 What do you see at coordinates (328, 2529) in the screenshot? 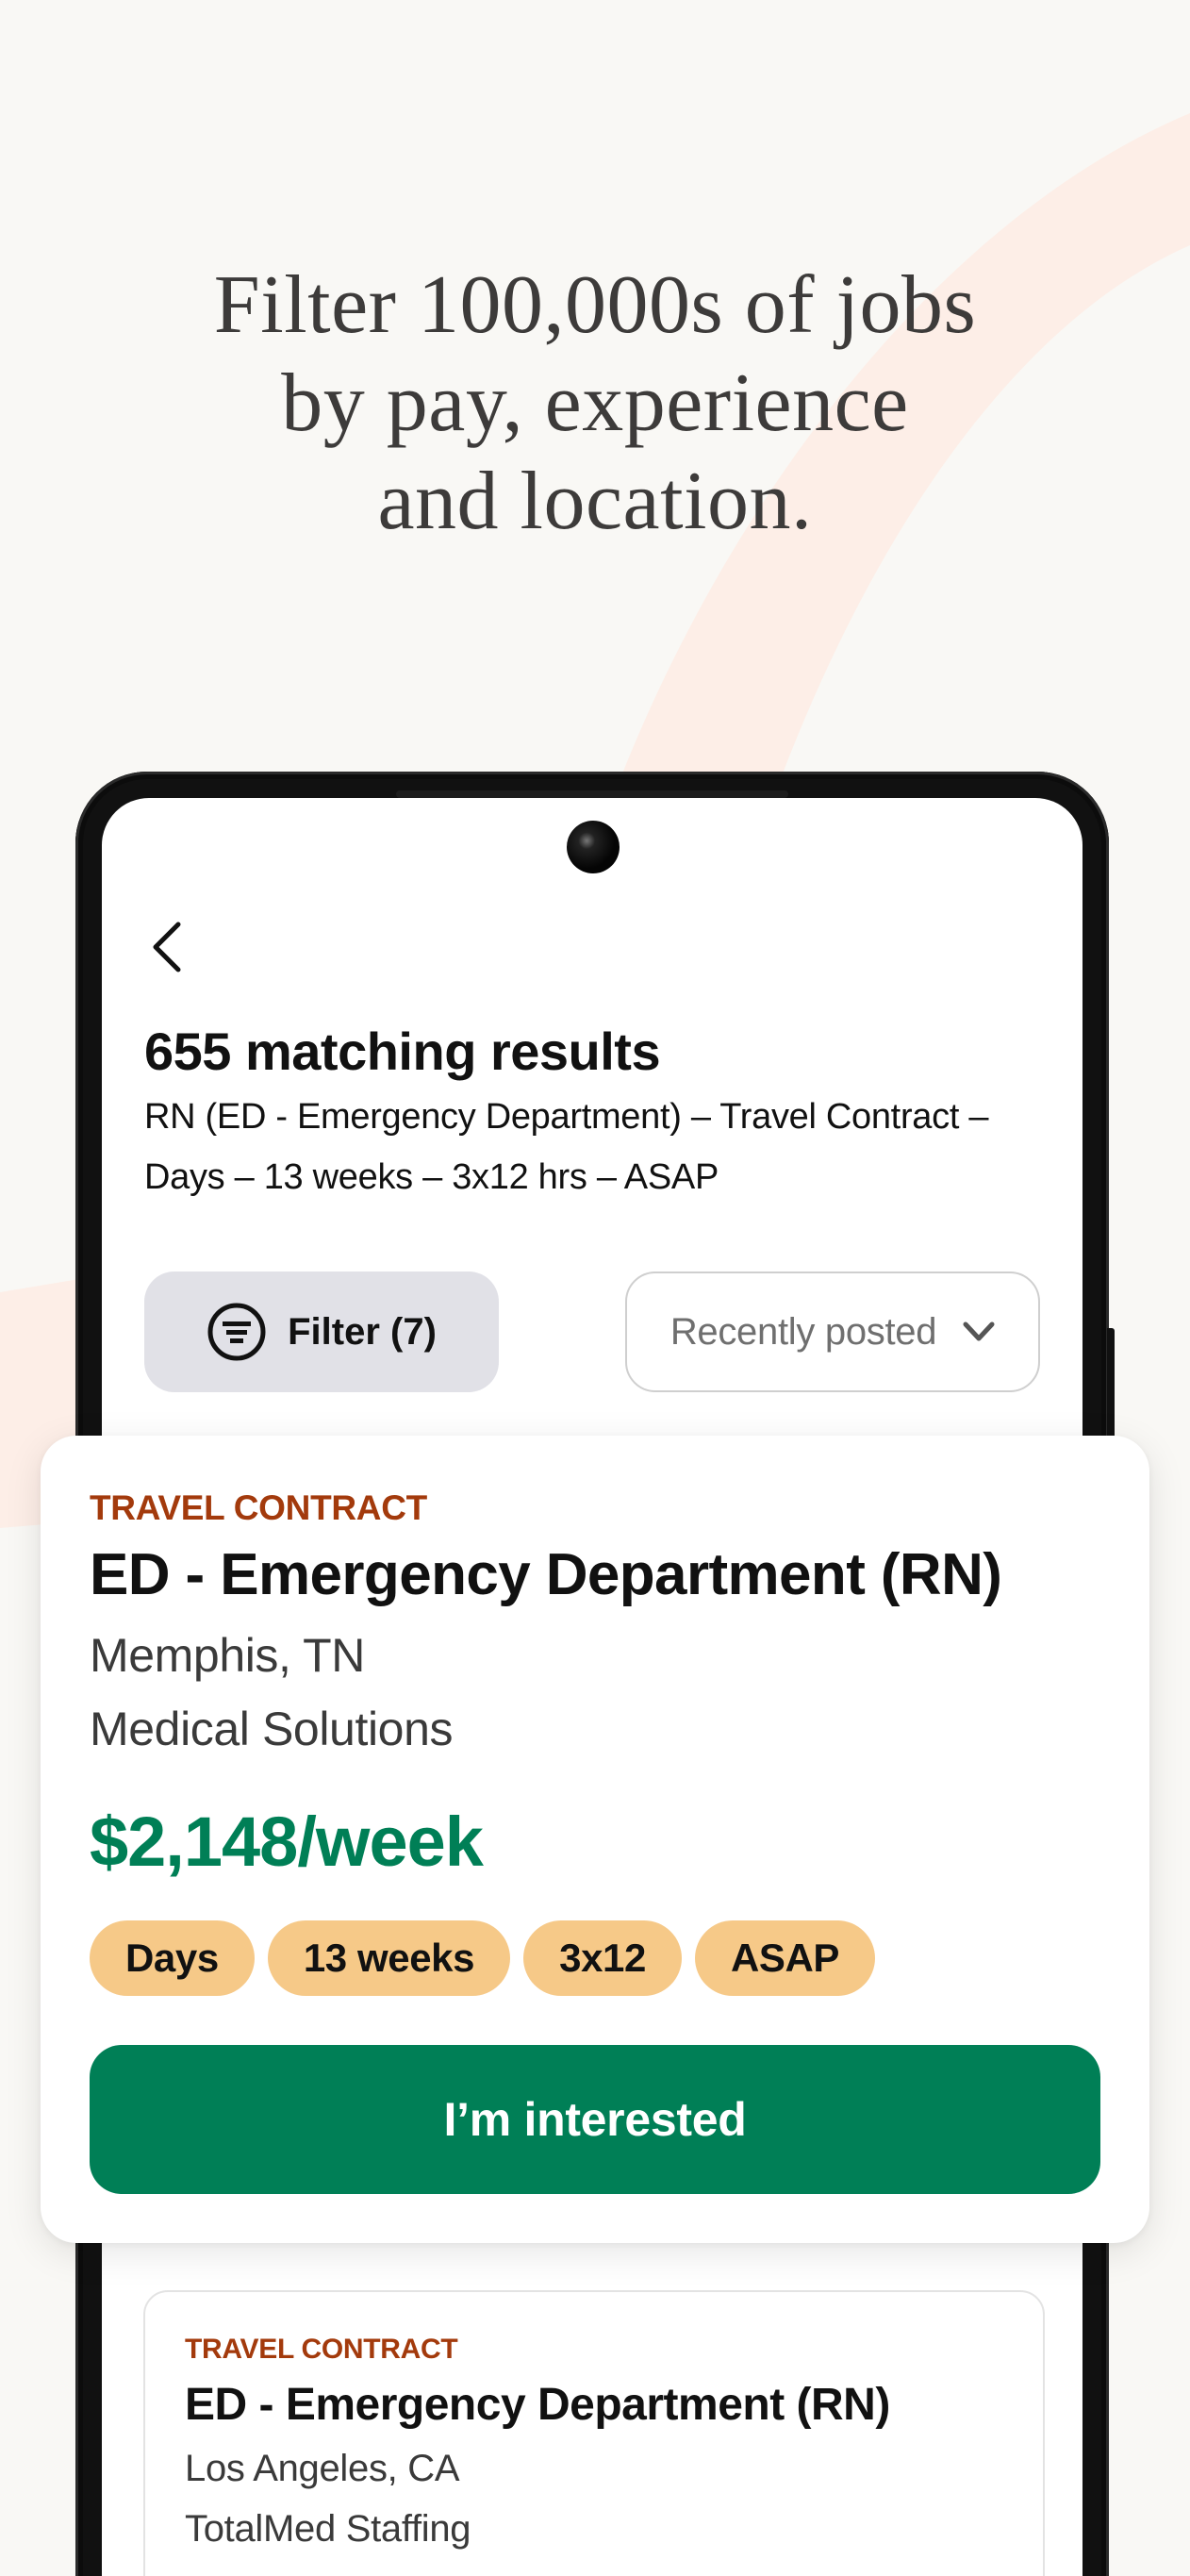
I see `job-company: TotalMed Staffing` at bounding box center [328, 2529].